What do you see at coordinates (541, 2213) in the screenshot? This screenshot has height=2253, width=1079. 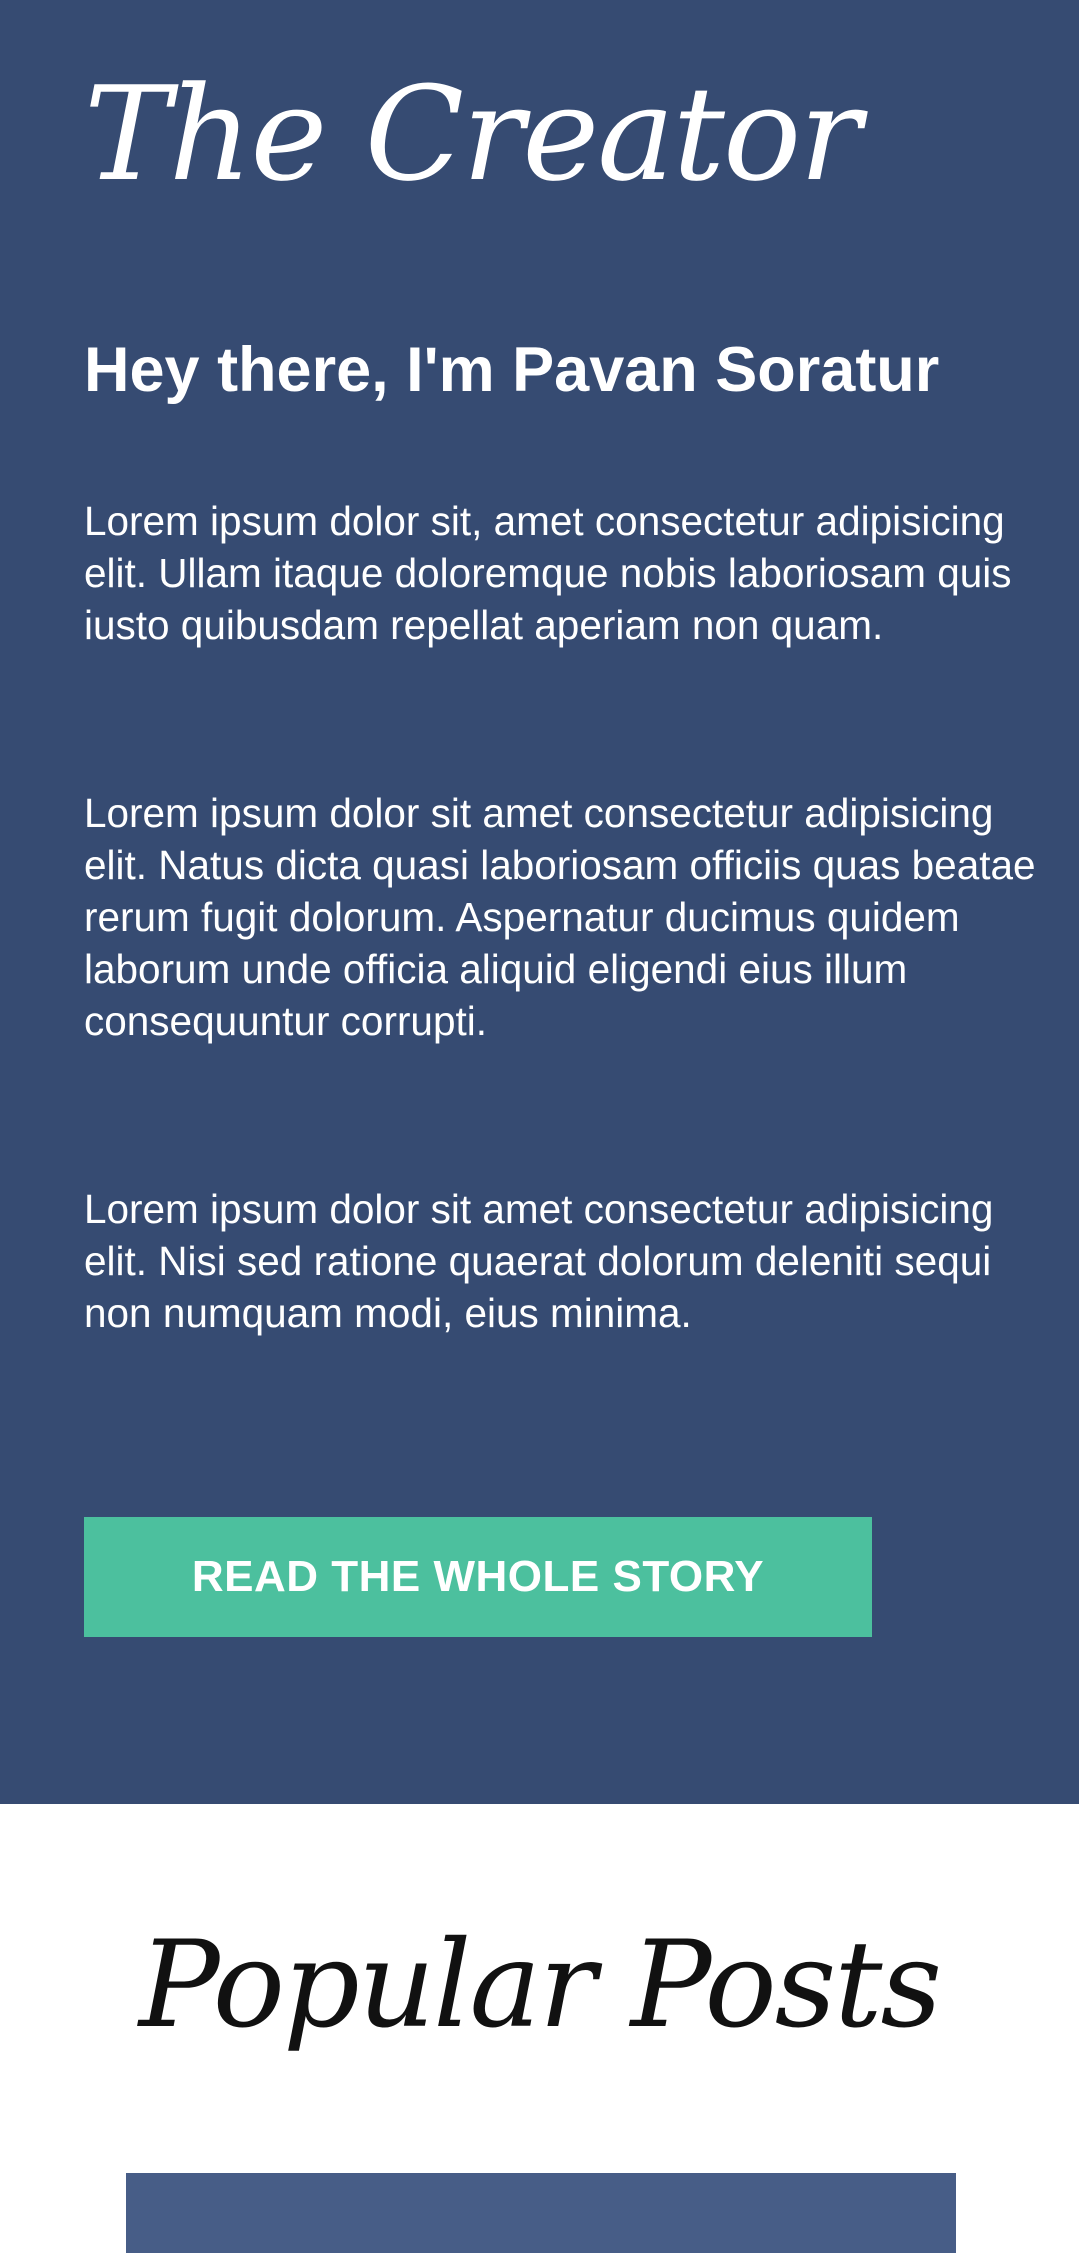 I see `post-card` at bounding box center [541, 2213].